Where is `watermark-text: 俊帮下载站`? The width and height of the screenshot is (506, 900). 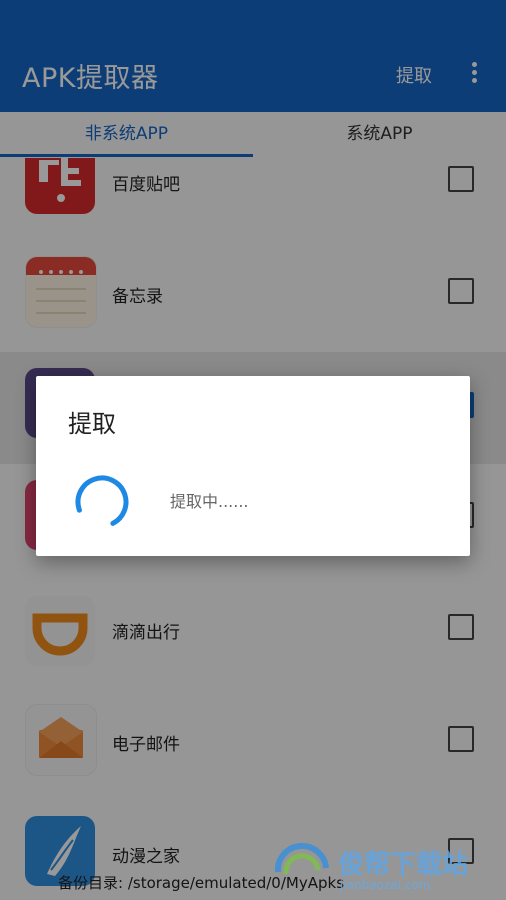 watermark-text: 俊帮下载站 is located at coordinates (403, 865).